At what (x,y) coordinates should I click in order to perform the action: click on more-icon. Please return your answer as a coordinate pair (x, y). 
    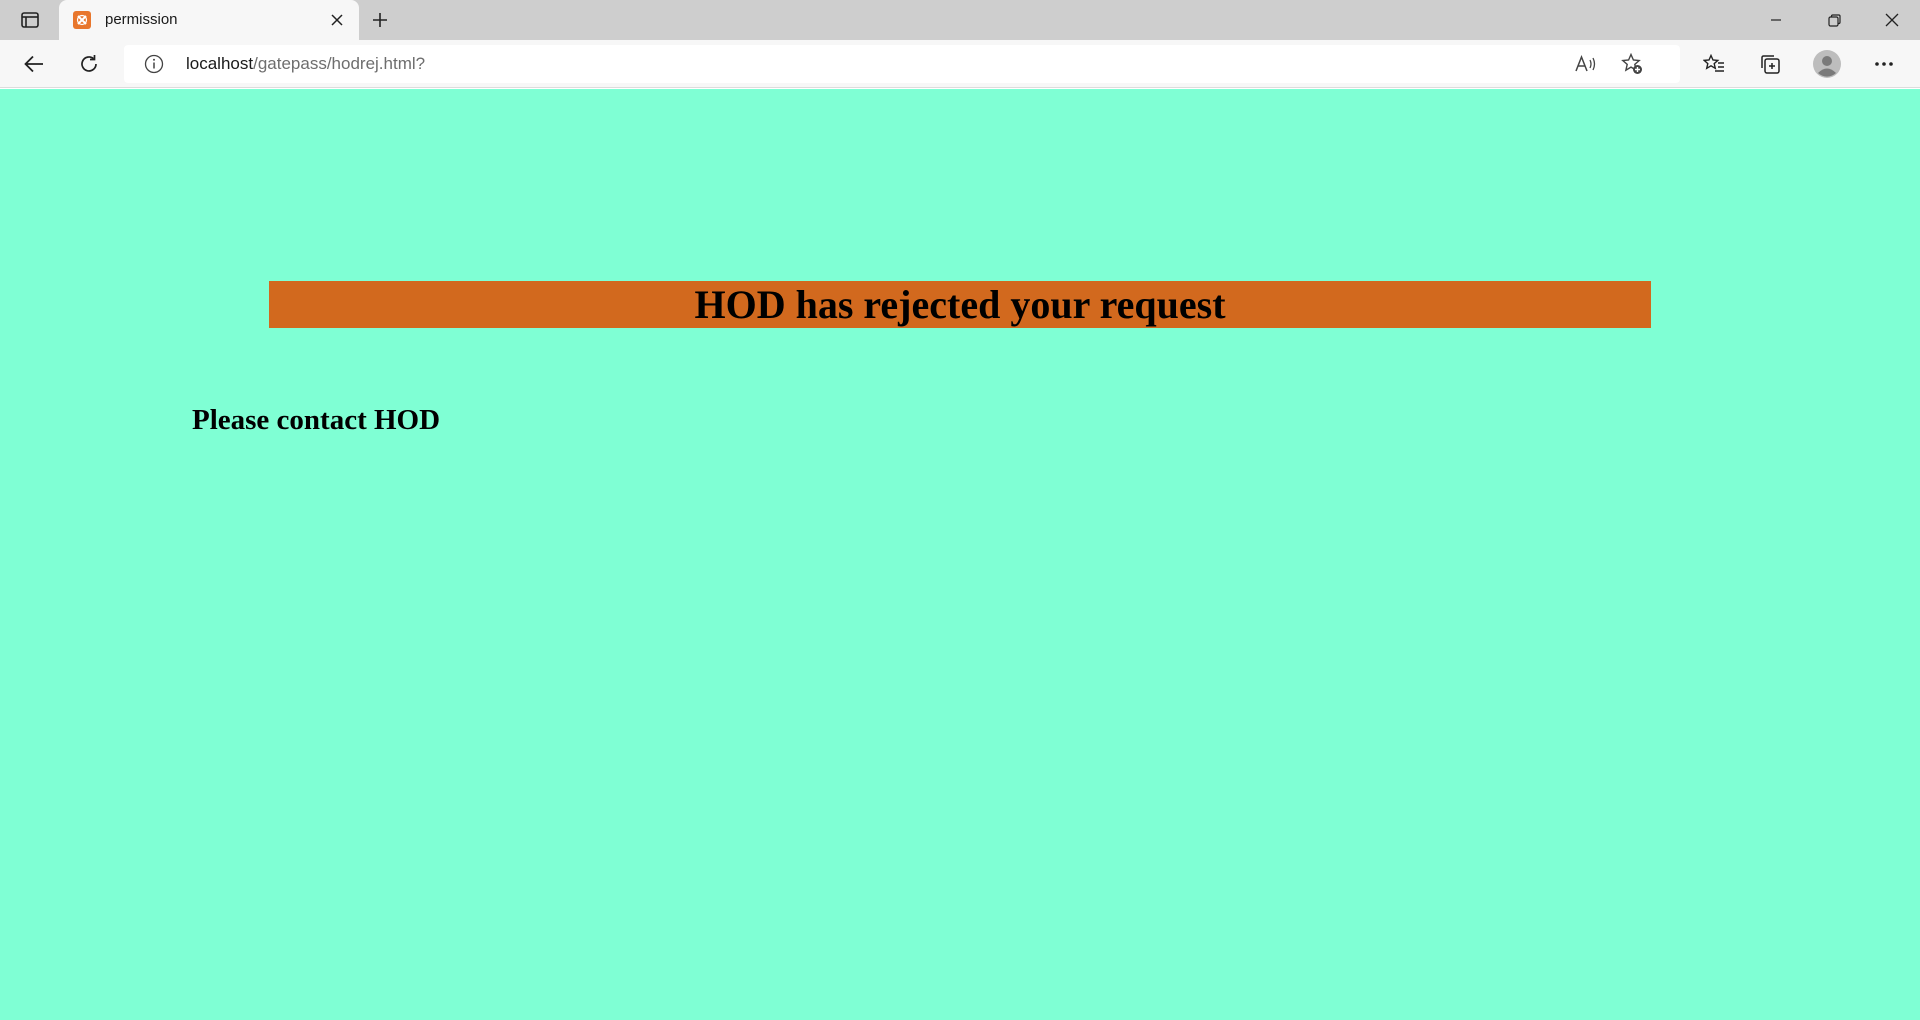
    Looking at the image, I should click on (1884, 64).